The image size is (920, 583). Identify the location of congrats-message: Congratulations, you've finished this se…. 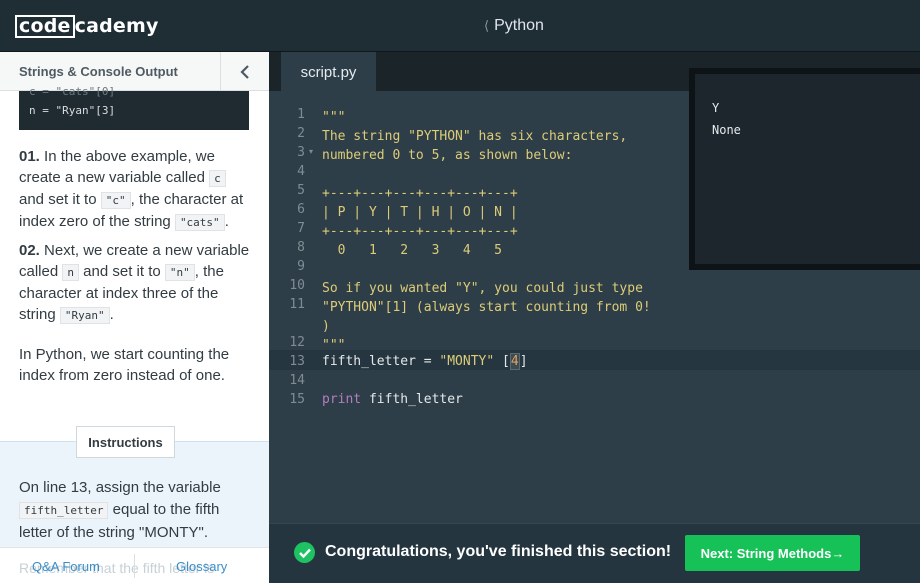
(498, 551).